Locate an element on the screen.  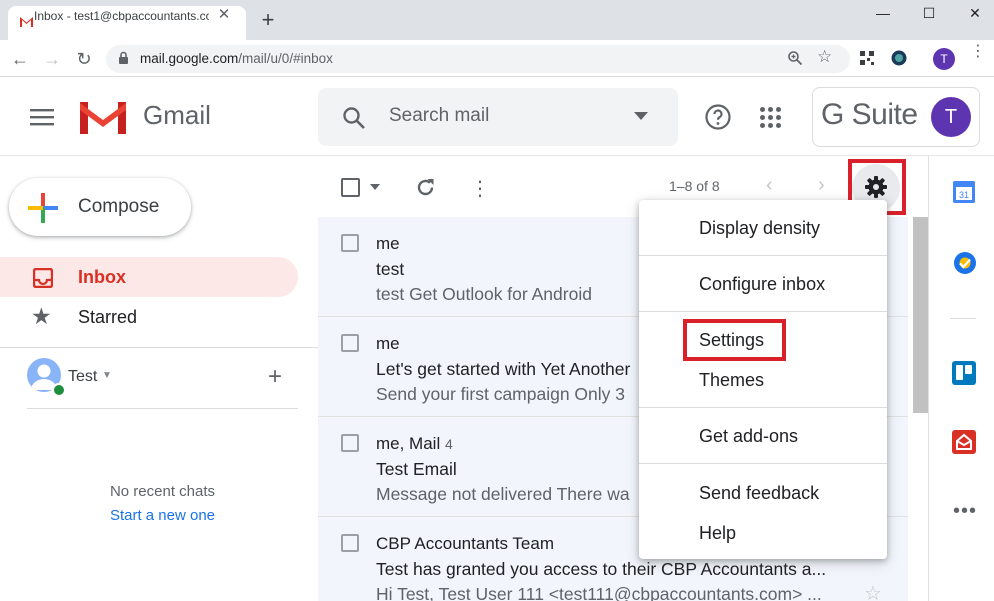
back-button: ← is located at coordinates (20, 59).